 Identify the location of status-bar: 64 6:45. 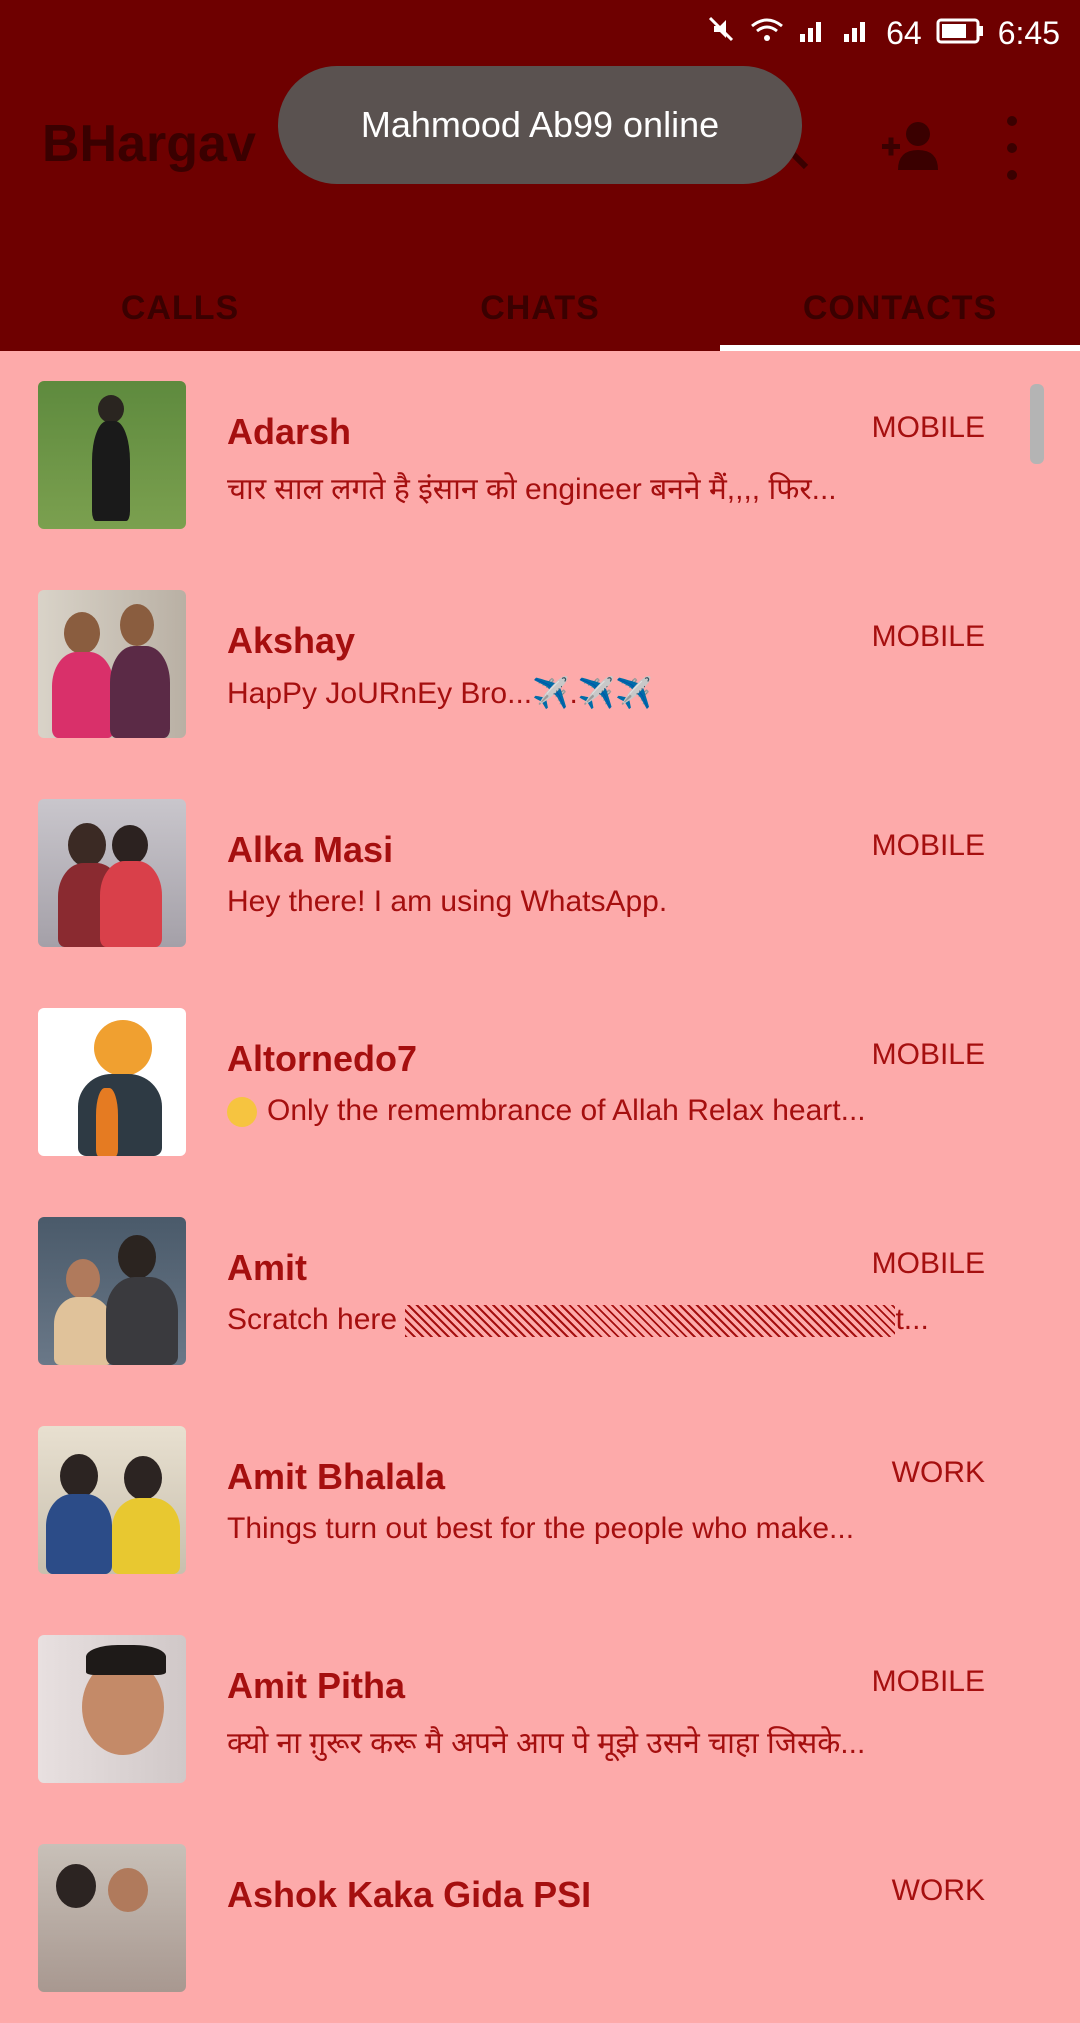
(540, 33).